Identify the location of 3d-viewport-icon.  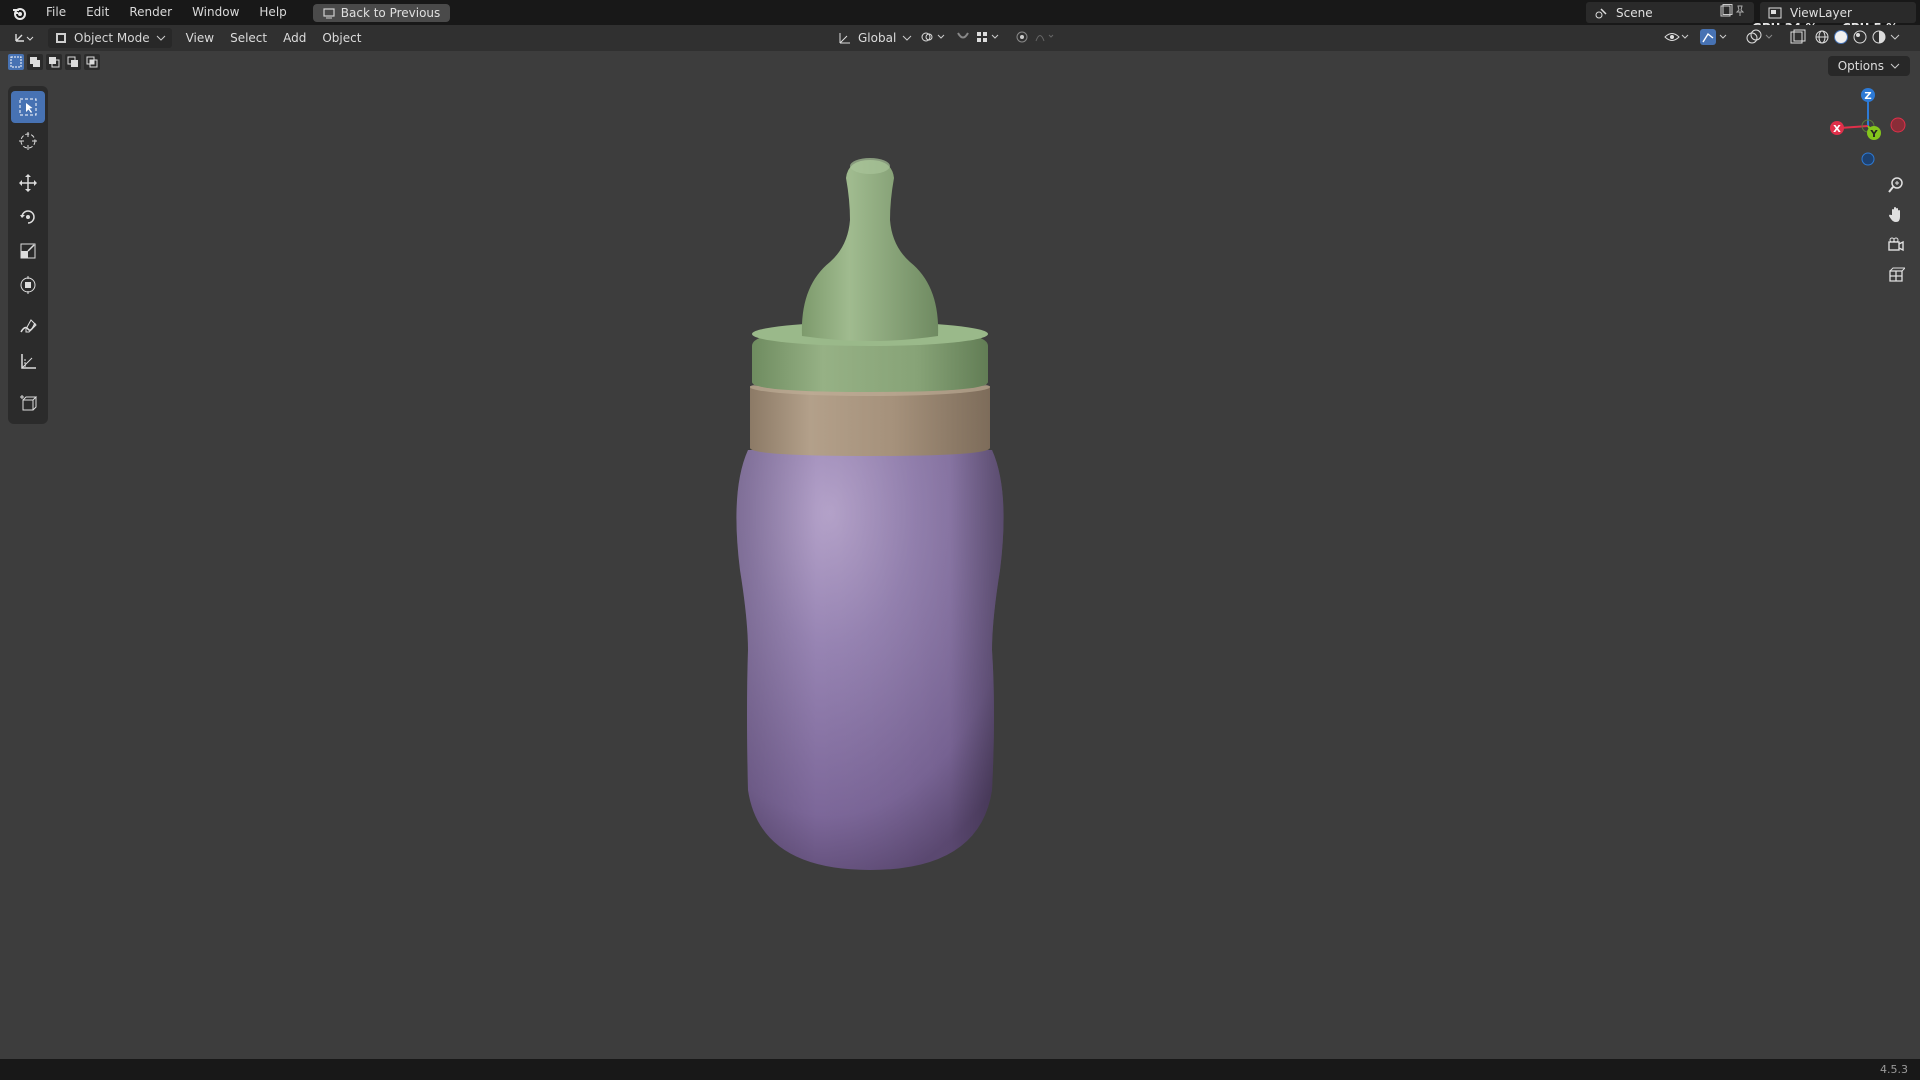
(24, 38).